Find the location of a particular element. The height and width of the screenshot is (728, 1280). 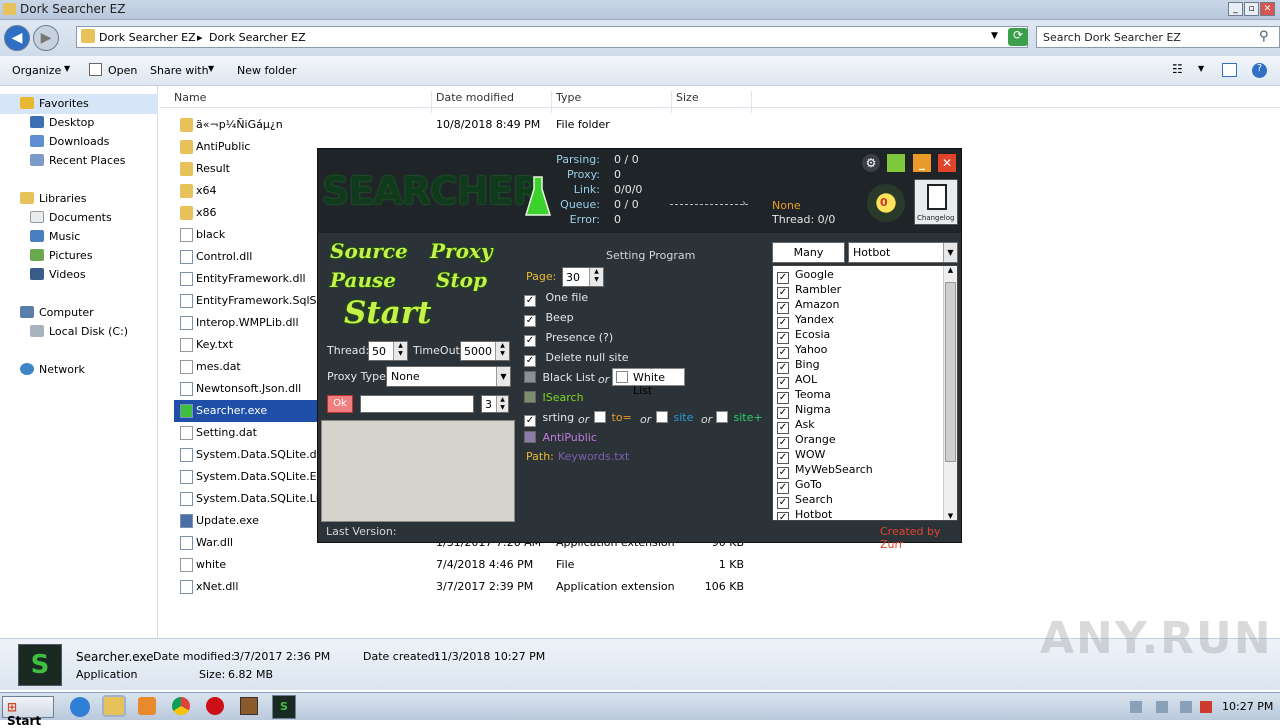

clock: 10:27 PM is located at coordinates (1247, 706).